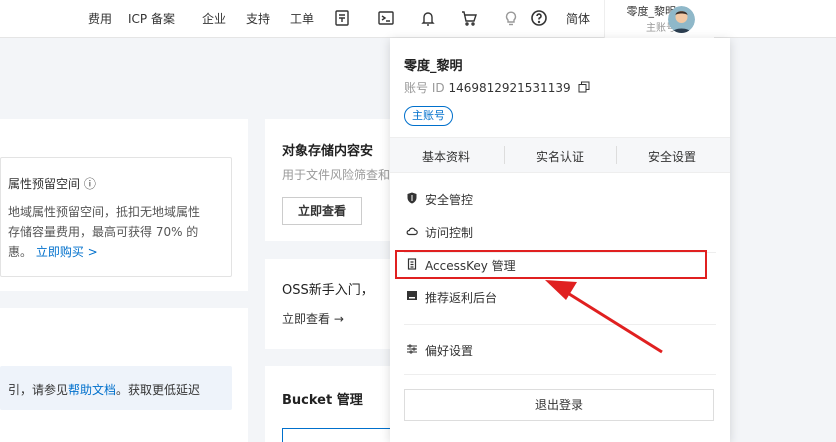 The width and height of the screenshot is (836, 442). What do you see at coordinates (672, 156) in the screenshot?
I see `tab-security-settings: 安全设置` at bounding box center [672, 156].